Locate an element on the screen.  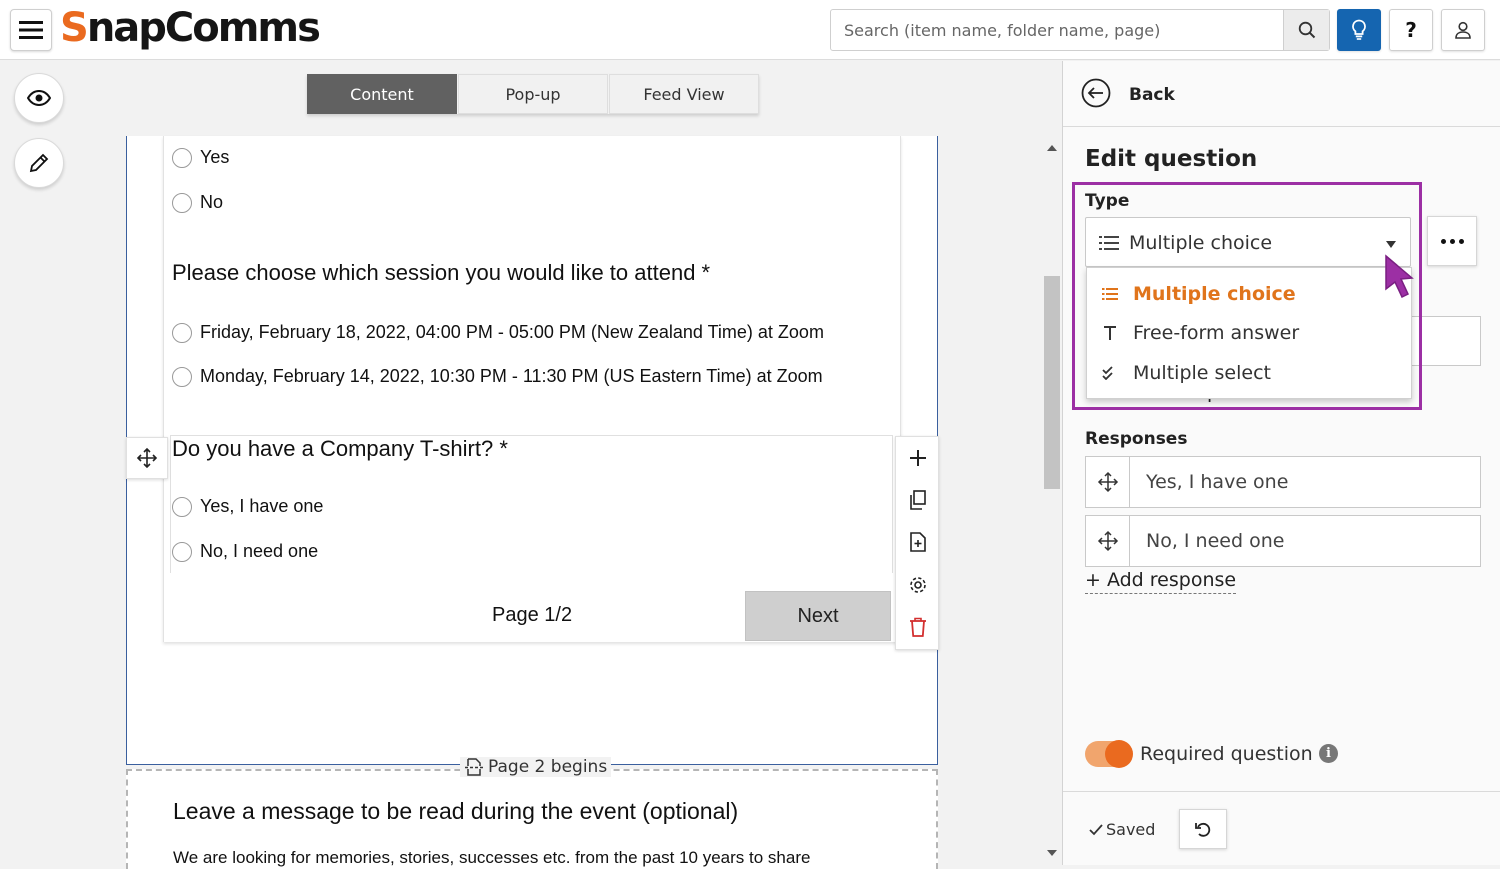
type-option-multiple-select: Multiple select is located at coordinates (1250, 373).